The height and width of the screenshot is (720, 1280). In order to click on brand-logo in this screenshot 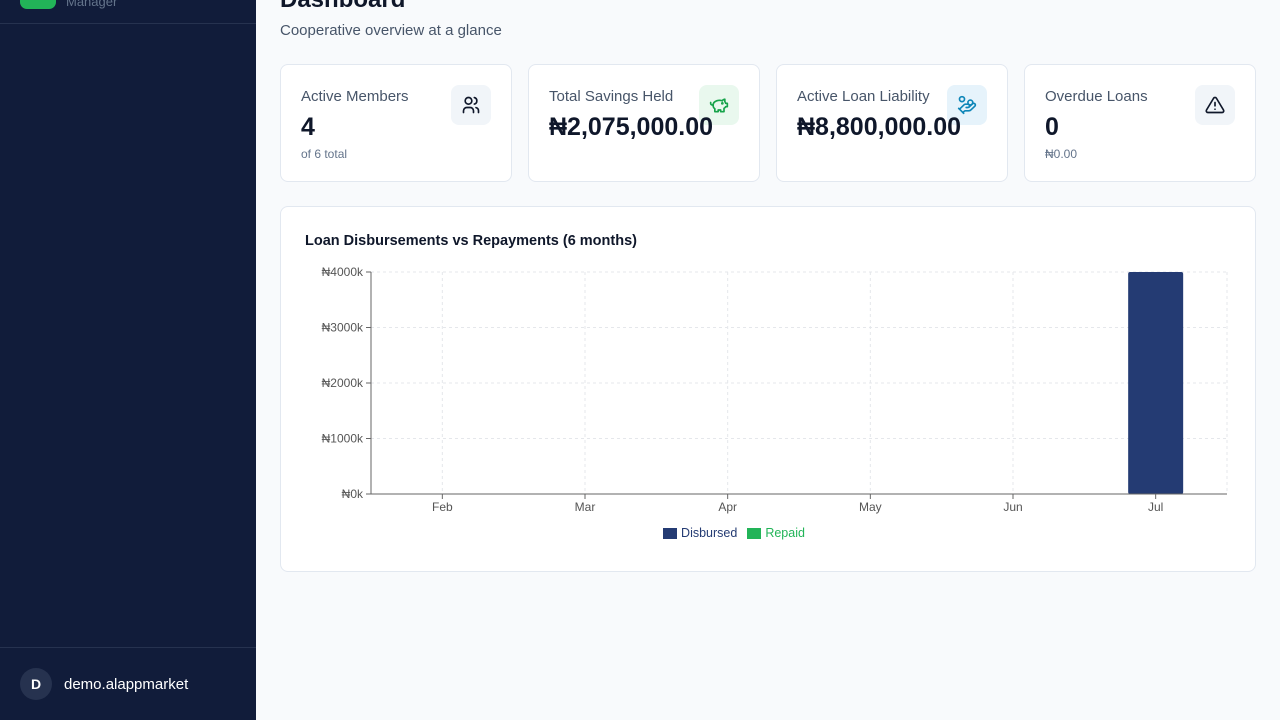, I will do `click(38, 4)`.